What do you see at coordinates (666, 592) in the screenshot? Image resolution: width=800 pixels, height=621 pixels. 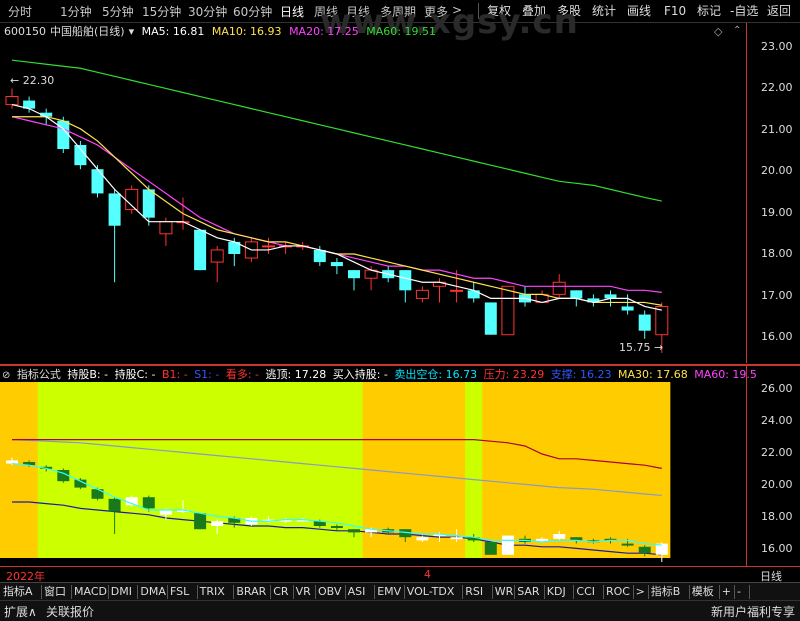 I see `indicator-tab: 指标B` at bounding box center [666, 592].